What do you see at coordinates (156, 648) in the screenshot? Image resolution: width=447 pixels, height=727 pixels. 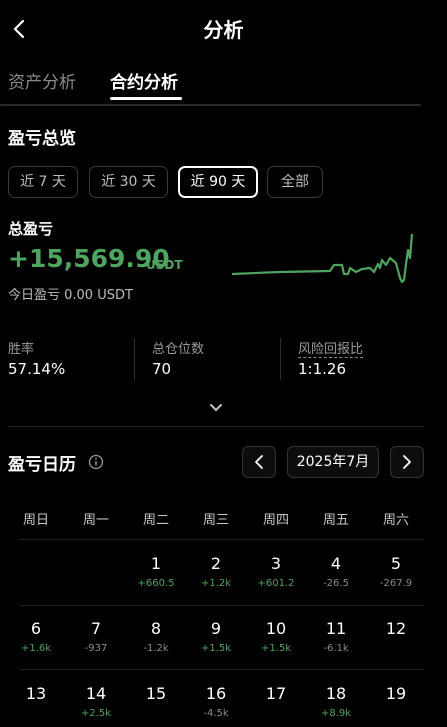 I see `calendar-day-pnl: -1.2k` at bounding box center [156, 648].